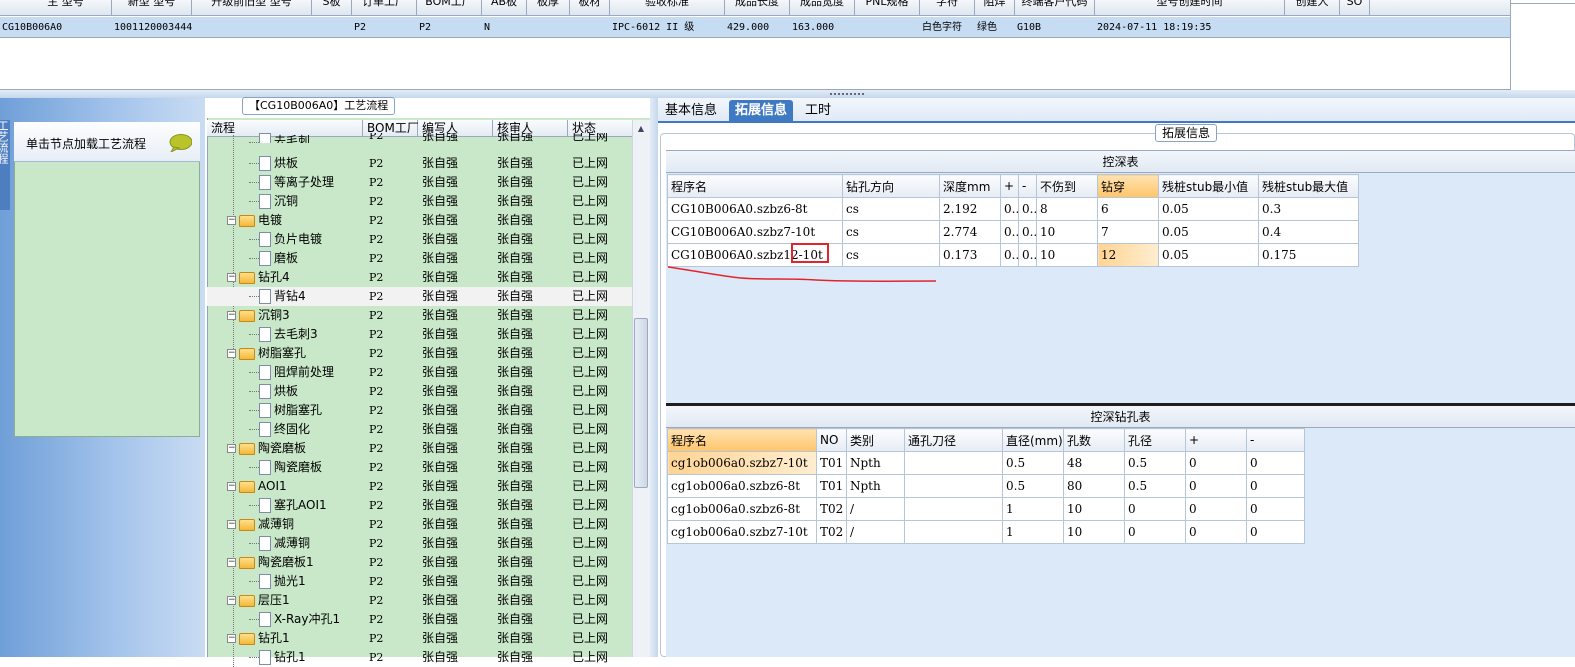 This screenshot has width=1575, height=667. Describe the element at coordinates (970, 255) in the screenshot. I see `table-cell: 0.173` at that location.